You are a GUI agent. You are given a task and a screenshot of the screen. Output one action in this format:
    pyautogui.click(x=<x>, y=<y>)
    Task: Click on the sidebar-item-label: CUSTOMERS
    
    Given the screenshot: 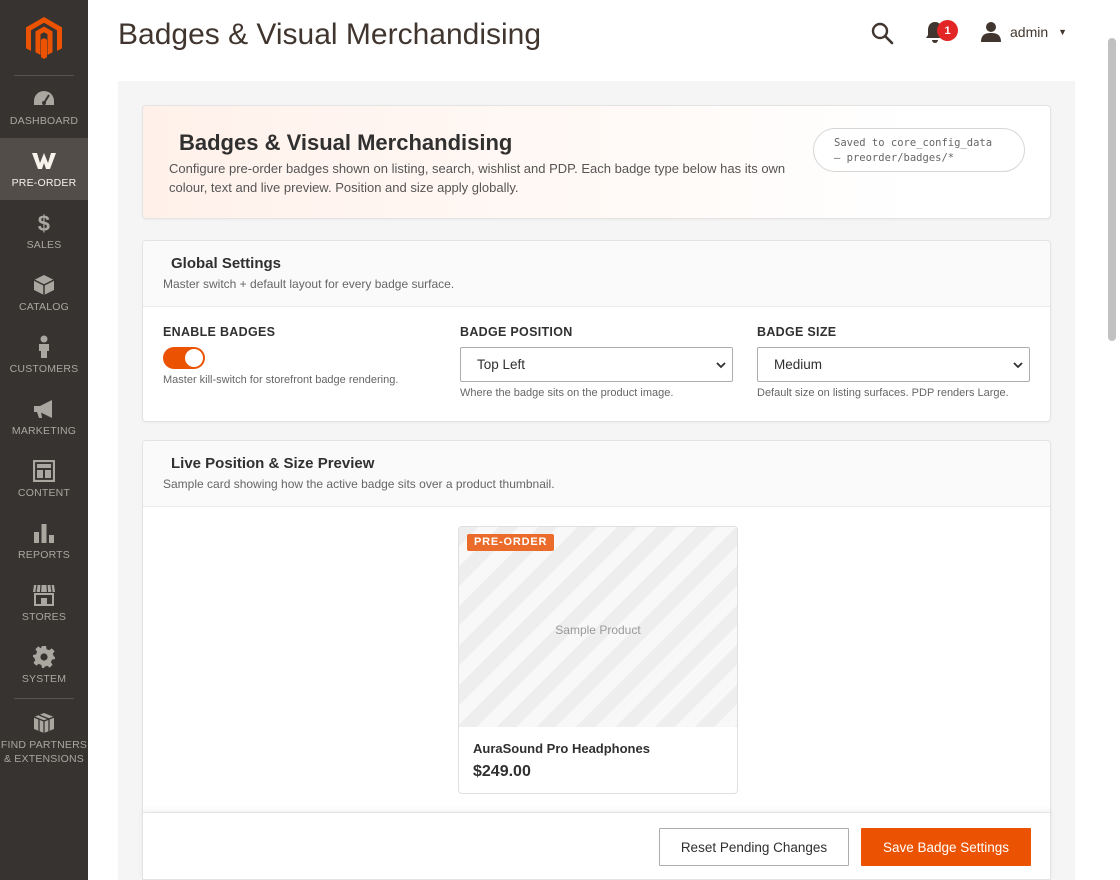 What is the action you would take?
    pyautogui.click(x=44, y=368)
    